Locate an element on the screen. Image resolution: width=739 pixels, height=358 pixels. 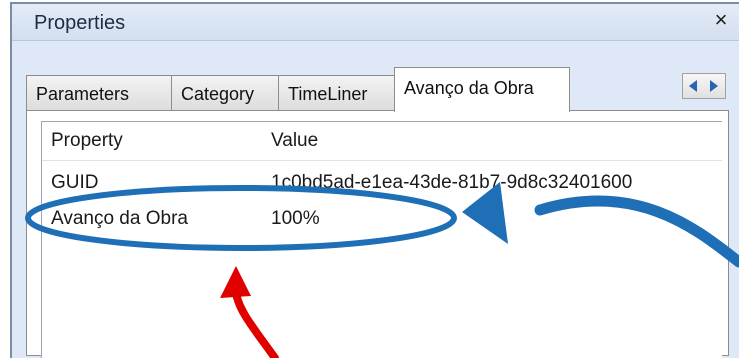
triangle-left-icon is located at coordinates (693, 86).